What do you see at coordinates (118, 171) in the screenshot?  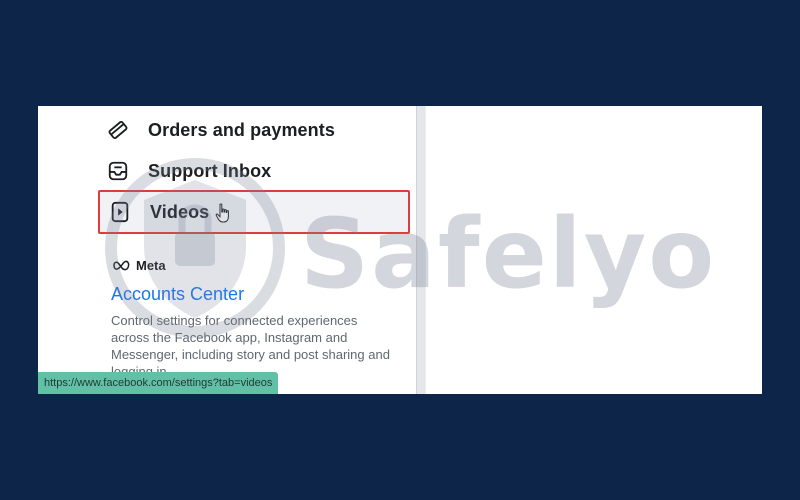 I see `inbox-icon` at bounding box center [118, 171].